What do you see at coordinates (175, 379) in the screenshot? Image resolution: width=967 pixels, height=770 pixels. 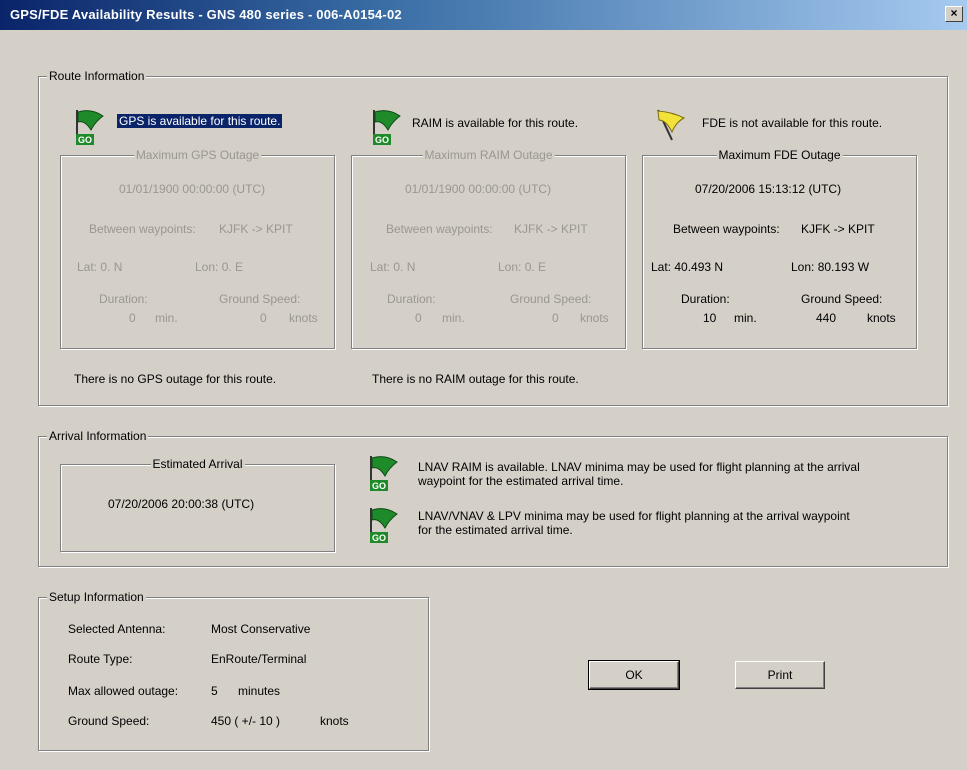 I see `gps-summary: There is no GPS outage for this route.` at bounding box center [175, 379].